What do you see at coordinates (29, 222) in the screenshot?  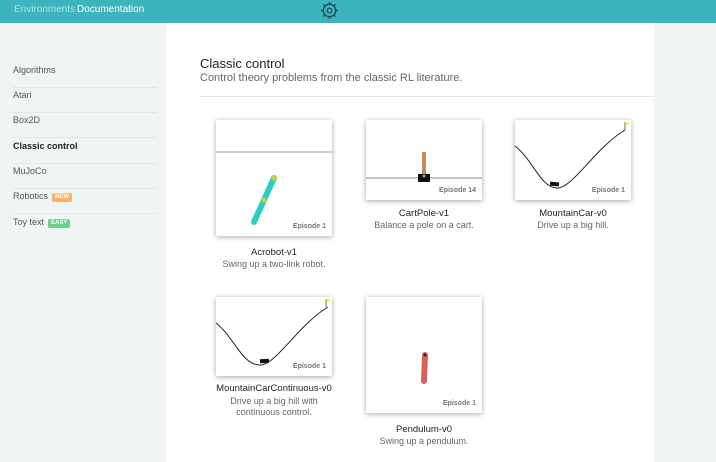 I see `sidebar-item-label: Toy text` at bounding box center [29, 222].